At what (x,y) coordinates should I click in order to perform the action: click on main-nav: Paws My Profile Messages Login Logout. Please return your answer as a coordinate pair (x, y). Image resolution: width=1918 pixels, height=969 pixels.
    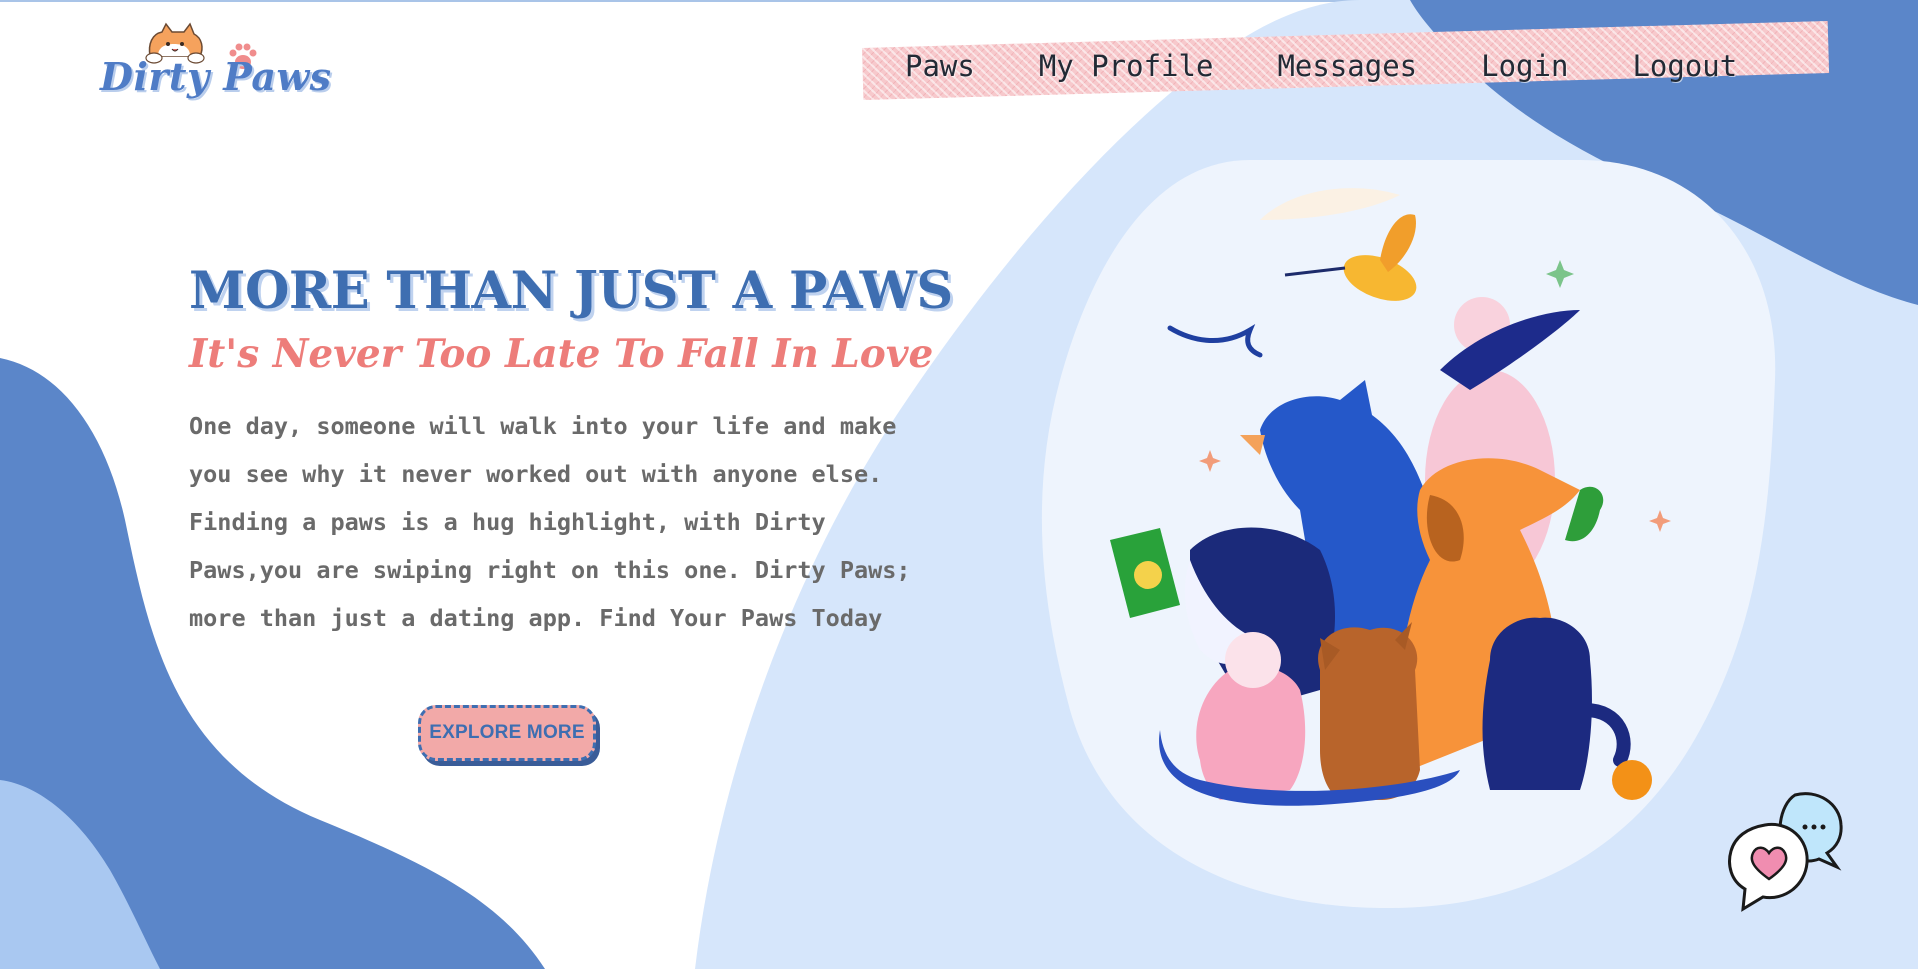
    Looking at the image, I should click on (1321, 66).